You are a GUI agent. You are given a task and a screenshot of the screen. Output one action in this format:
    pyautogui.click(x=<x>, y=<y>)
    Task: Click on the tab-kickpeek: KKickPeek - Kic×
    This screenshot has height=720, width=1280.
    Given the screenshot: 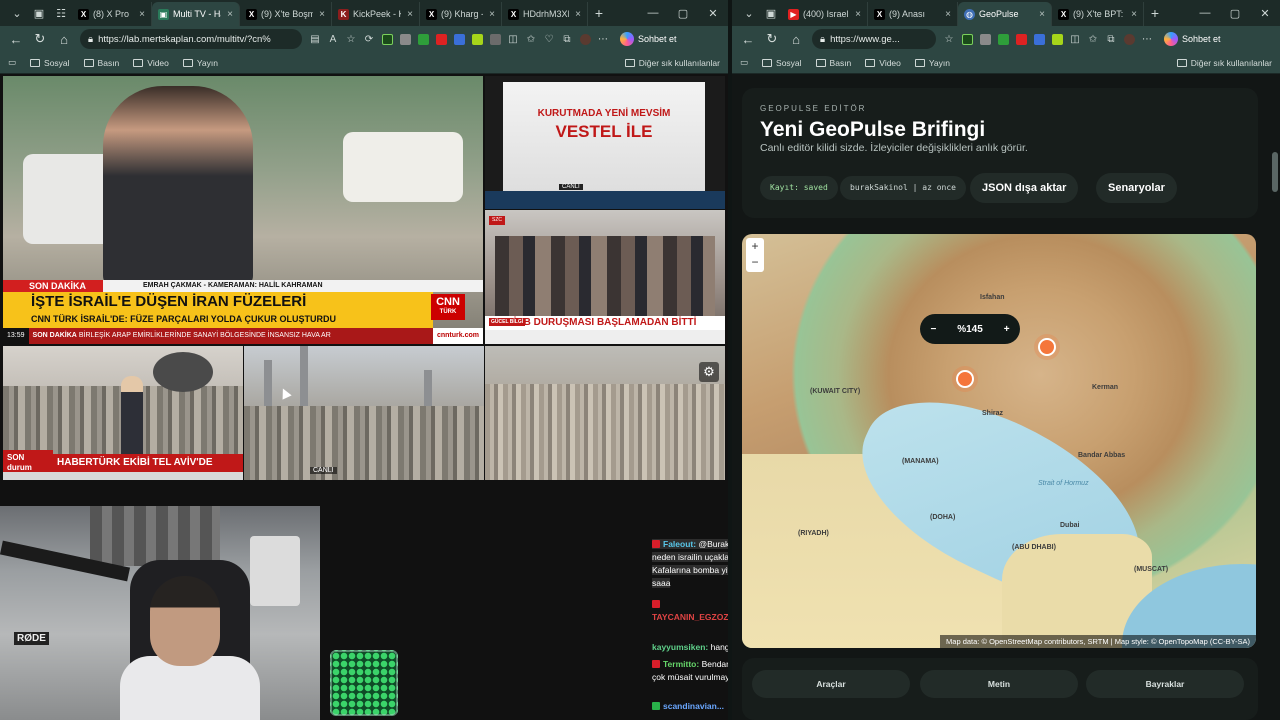 What is the action you would take?
    pyautogui.click(x=376, y=14)
    